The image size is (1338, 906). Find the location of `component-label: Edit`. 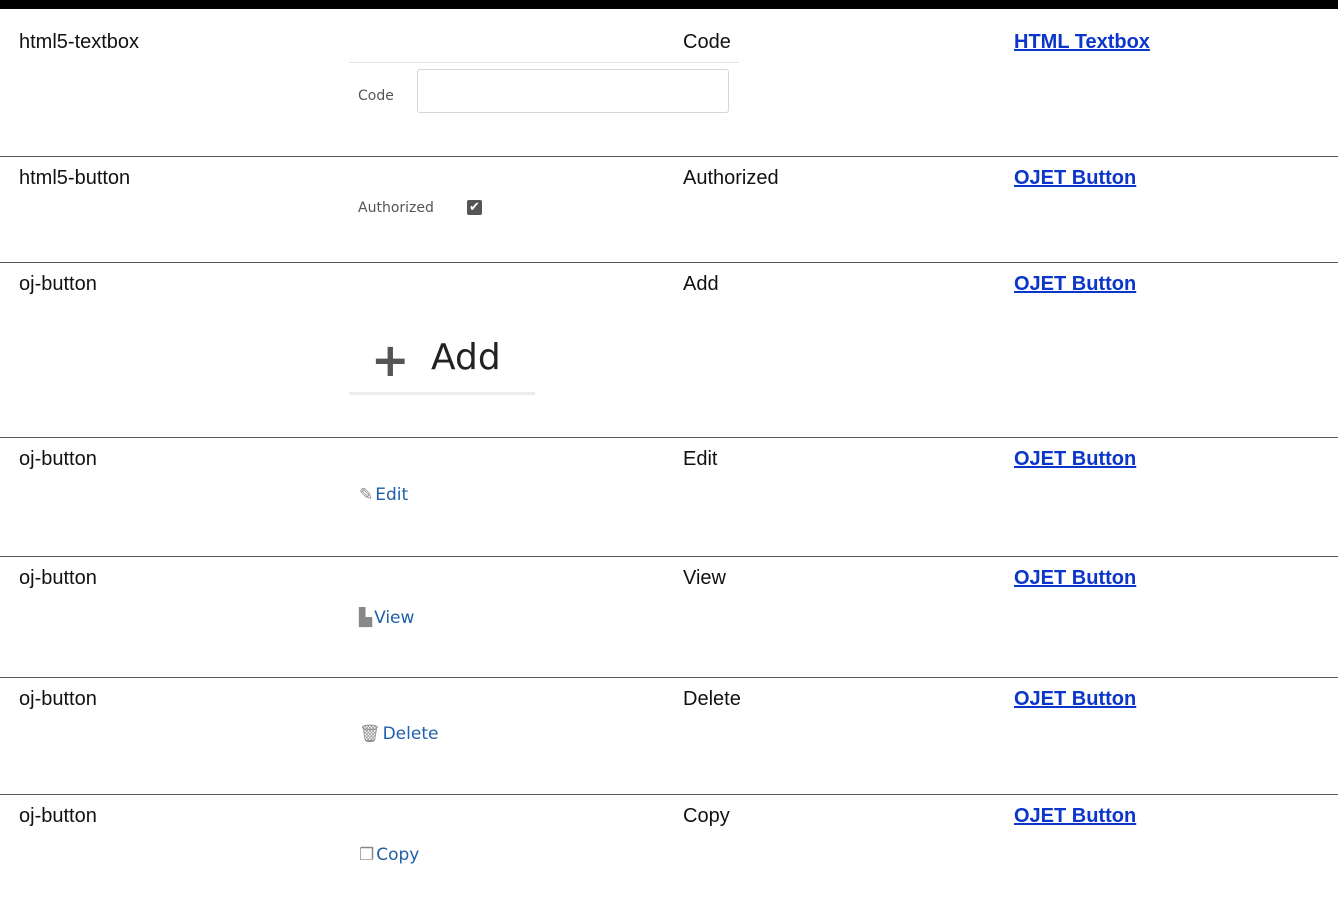

component-label: Edit is located at coordinates (700, 459).